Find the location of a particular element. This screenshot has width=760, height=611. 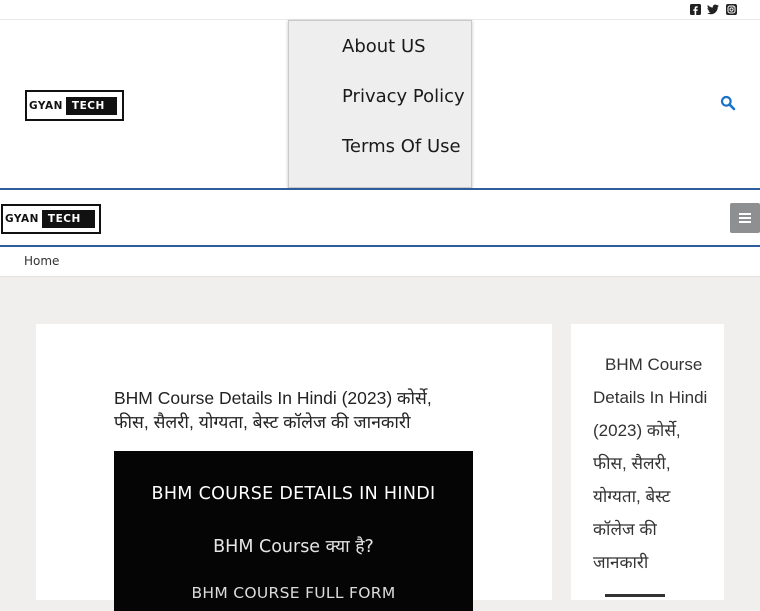

featured-image-heading: BHM COURSE DETAILS IN HINDI is located at coordinates (293, 494).